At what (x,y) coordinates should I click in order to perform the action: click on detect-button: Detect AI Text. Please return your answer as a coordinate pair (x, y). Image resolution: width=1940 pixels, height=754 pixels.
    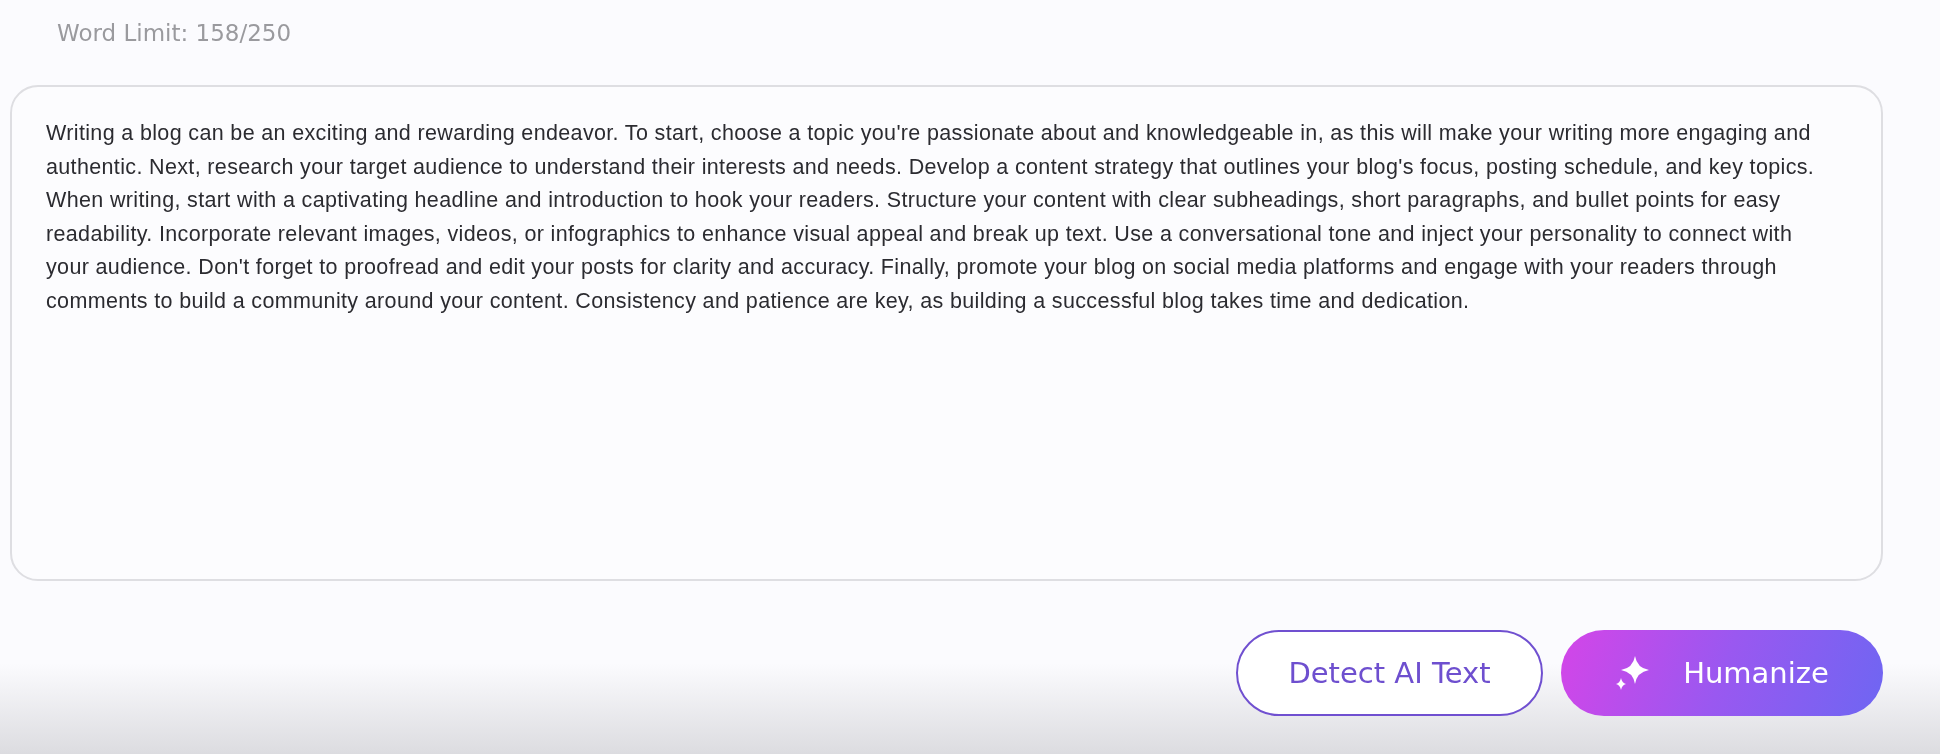
    Looking at the image, I should click on (1389, 673).